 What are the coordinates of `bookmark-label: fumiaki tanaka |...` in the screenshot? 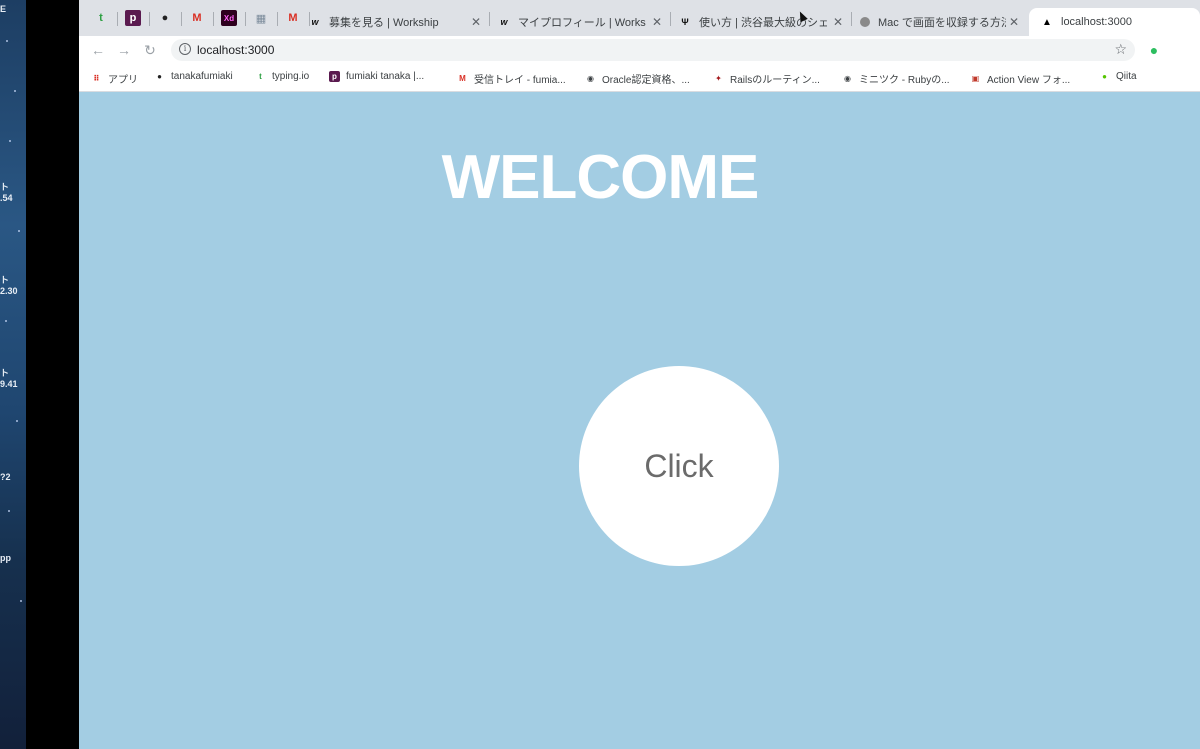 It's located at (385, 76).